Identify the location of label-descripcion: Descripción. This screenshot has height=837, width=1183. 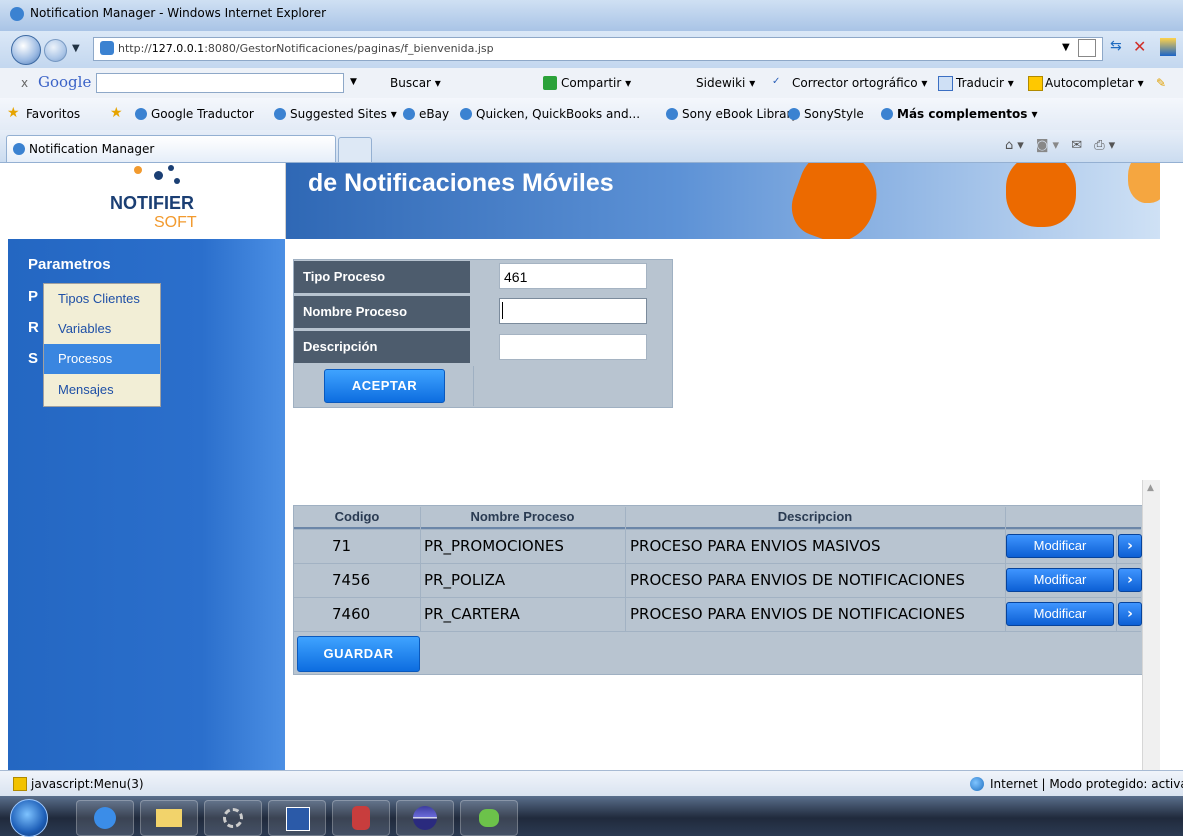
(382, 347).